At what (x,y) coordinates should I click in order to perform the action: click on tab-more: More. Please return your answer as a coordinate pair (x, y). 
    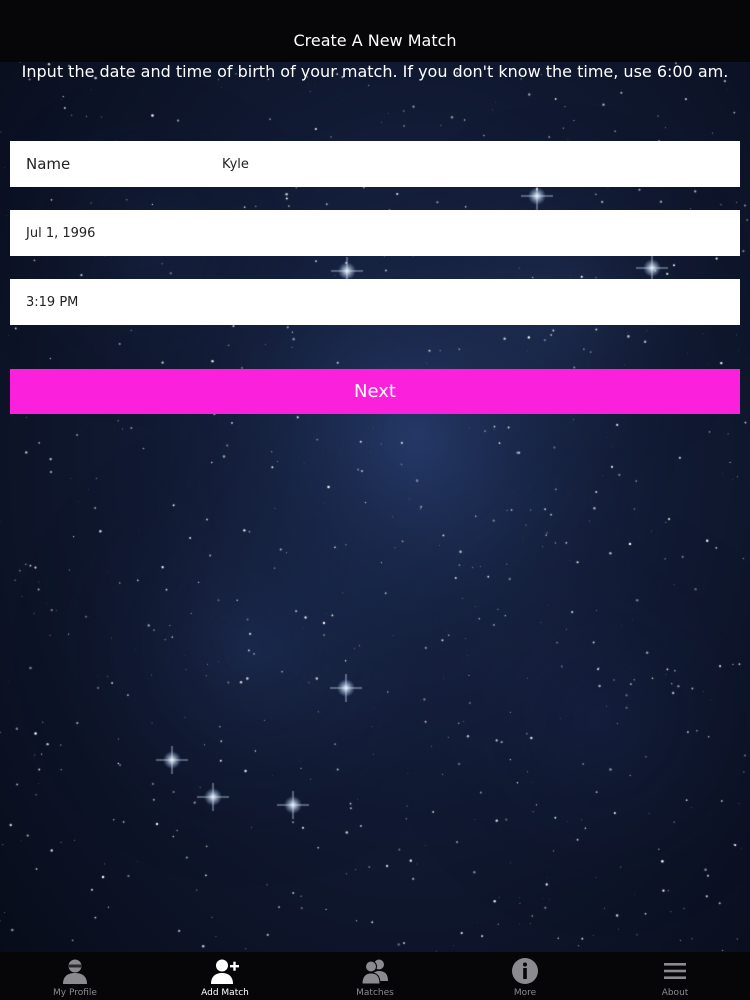
    Looking at the image, I should click on (525, 976).